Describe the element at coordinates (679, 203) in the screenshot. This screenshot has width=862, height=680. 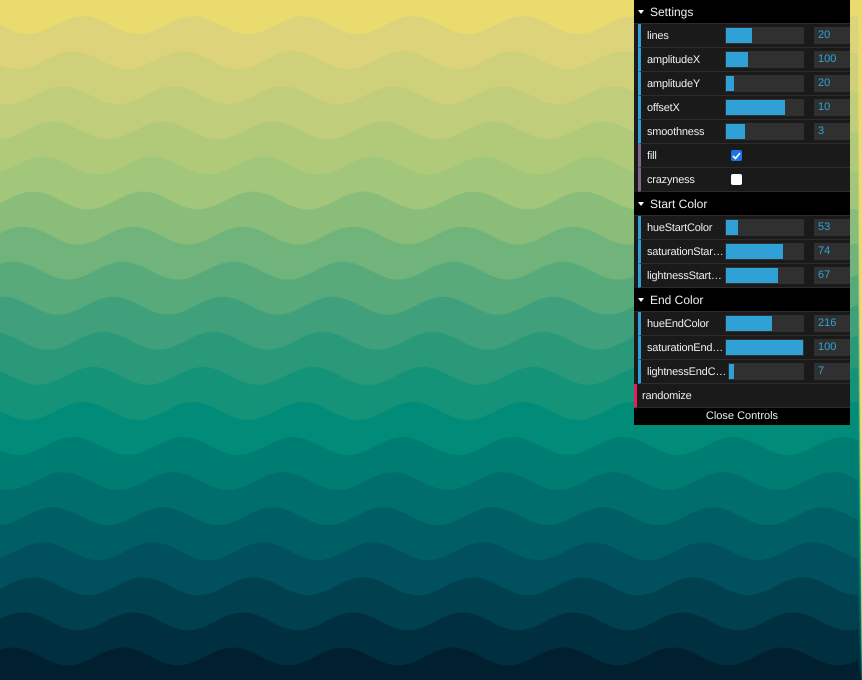
I see `folder-title: Start Color` at that location.